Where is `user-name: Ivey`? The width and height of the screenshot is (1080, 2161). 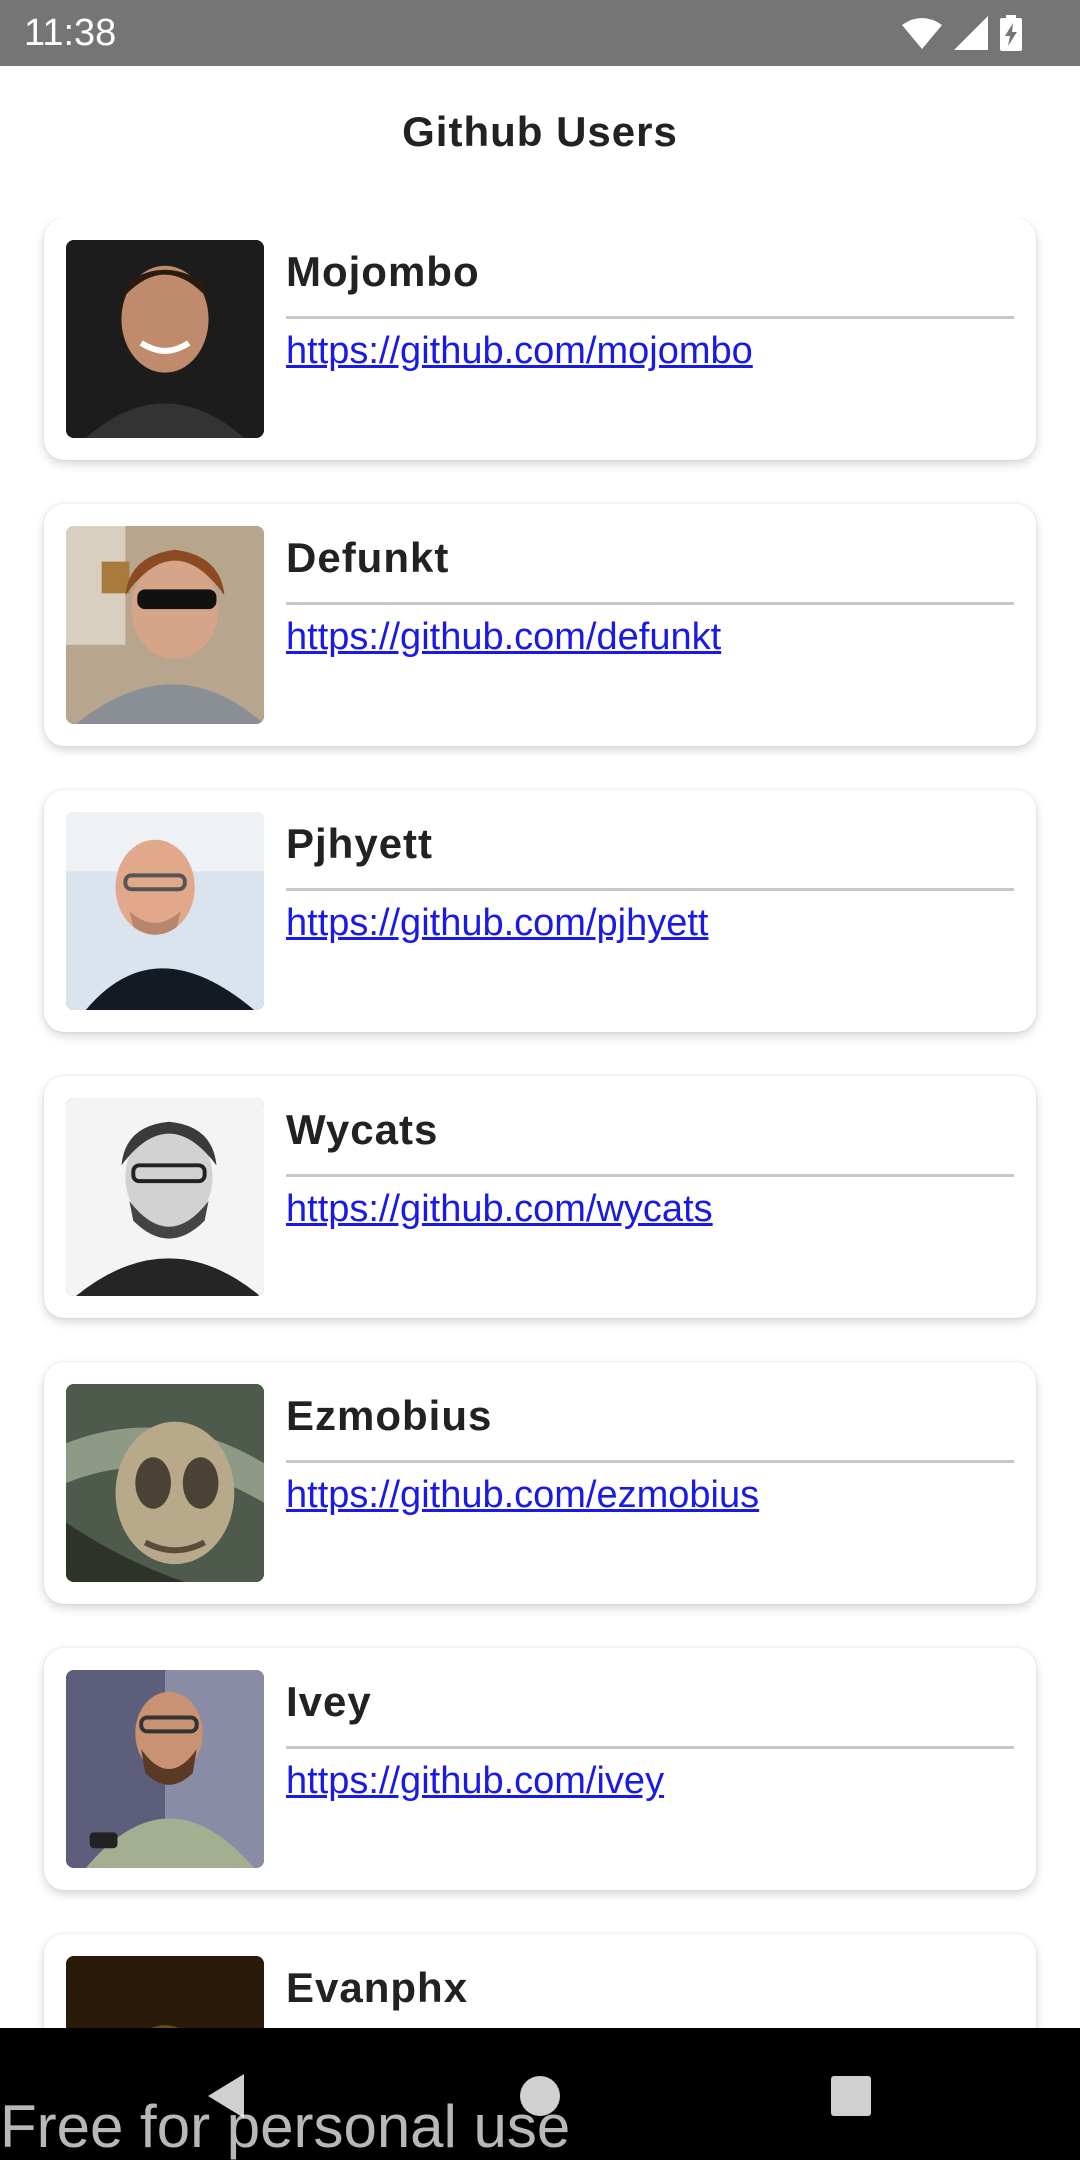
user-name: Ivey is located at coordinates (329, 1701).